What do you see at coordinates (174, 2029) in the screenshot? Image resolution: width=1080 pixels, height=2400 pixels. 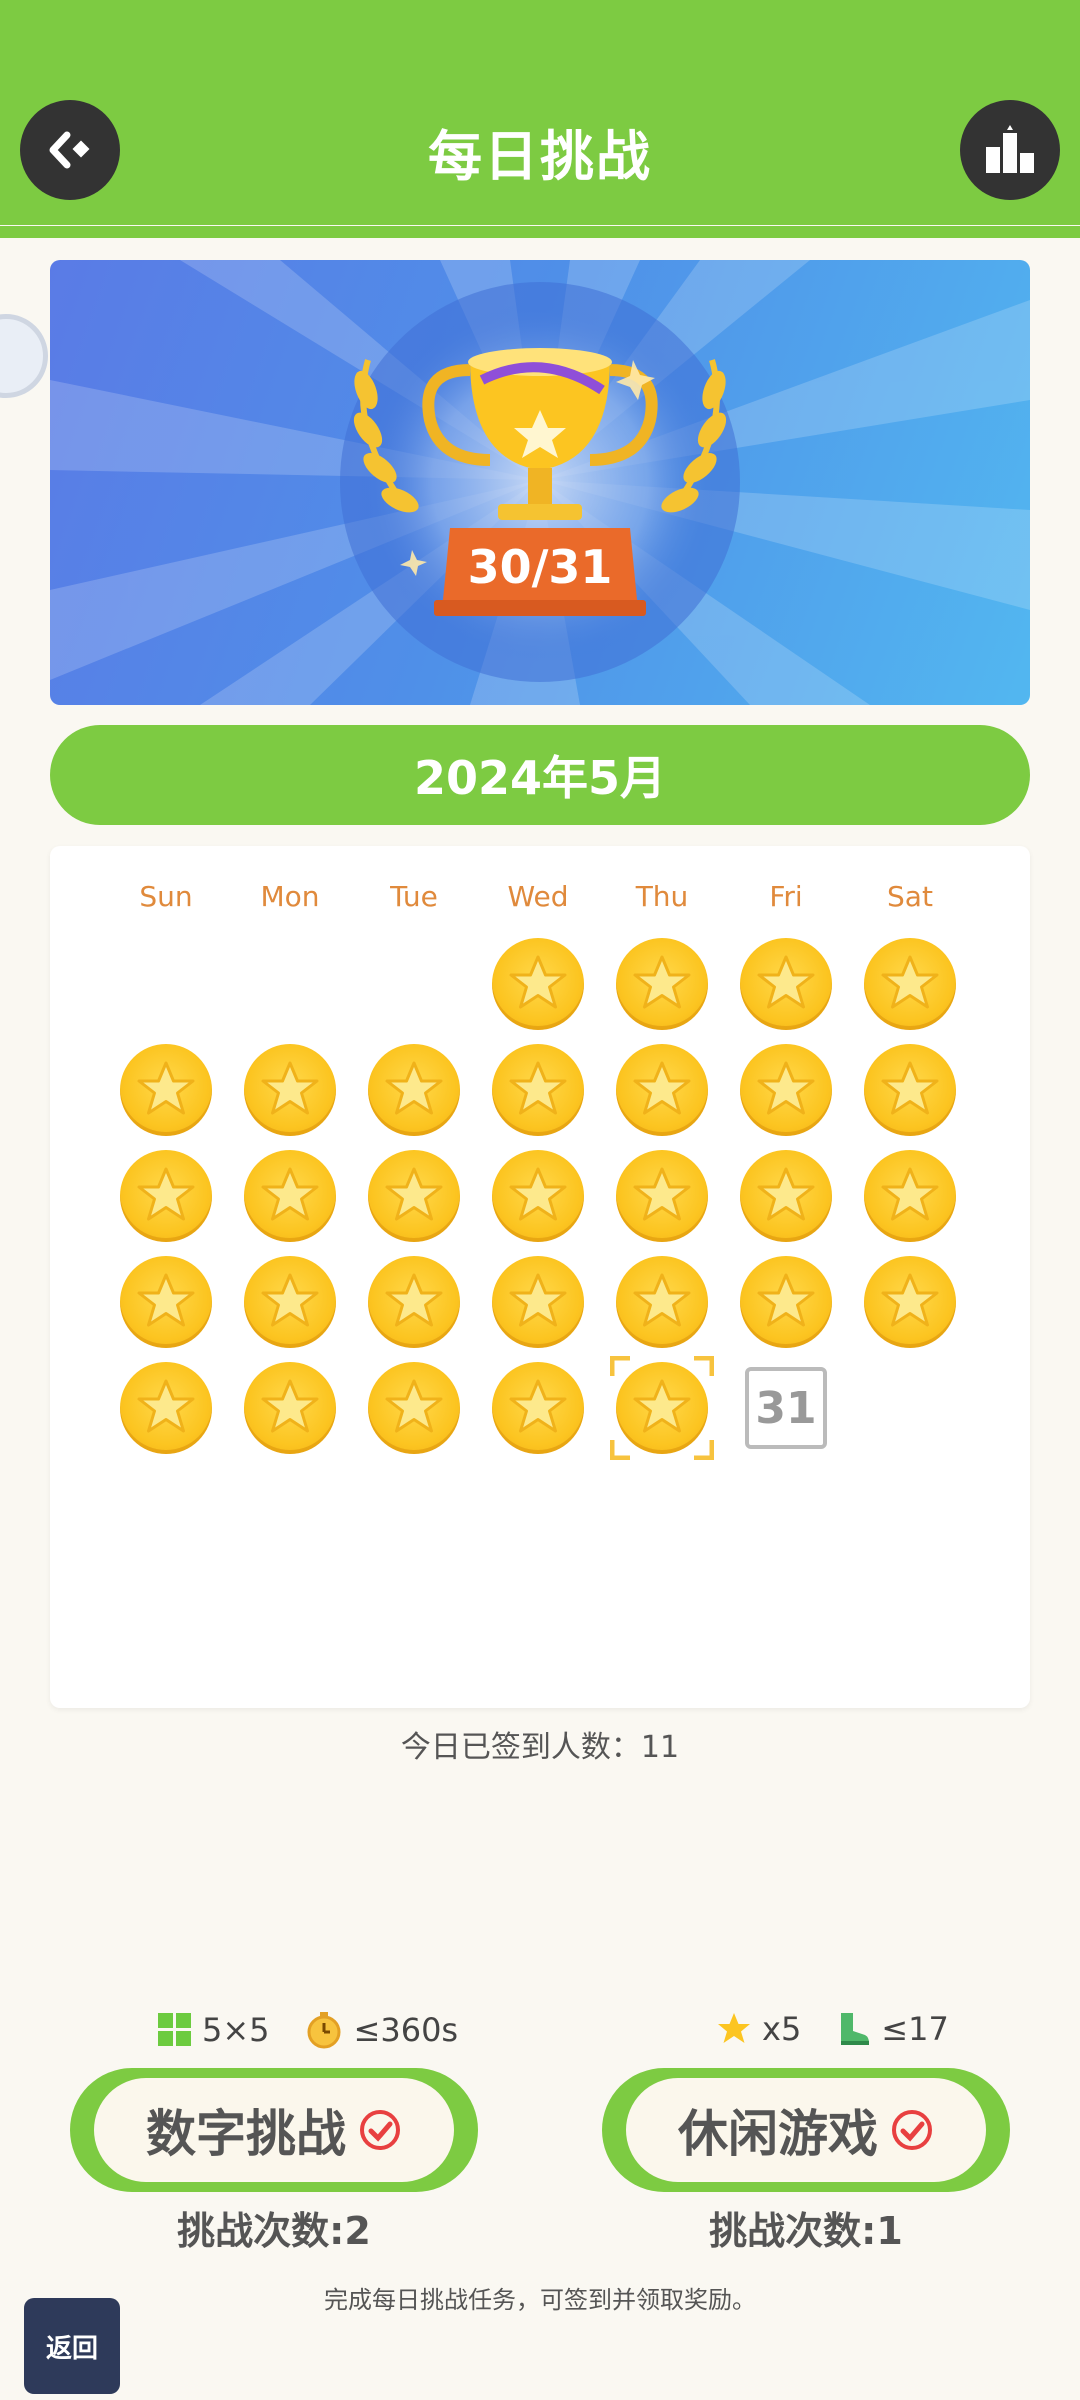 I see `grid-icon` at bounding box center [174, 2029].